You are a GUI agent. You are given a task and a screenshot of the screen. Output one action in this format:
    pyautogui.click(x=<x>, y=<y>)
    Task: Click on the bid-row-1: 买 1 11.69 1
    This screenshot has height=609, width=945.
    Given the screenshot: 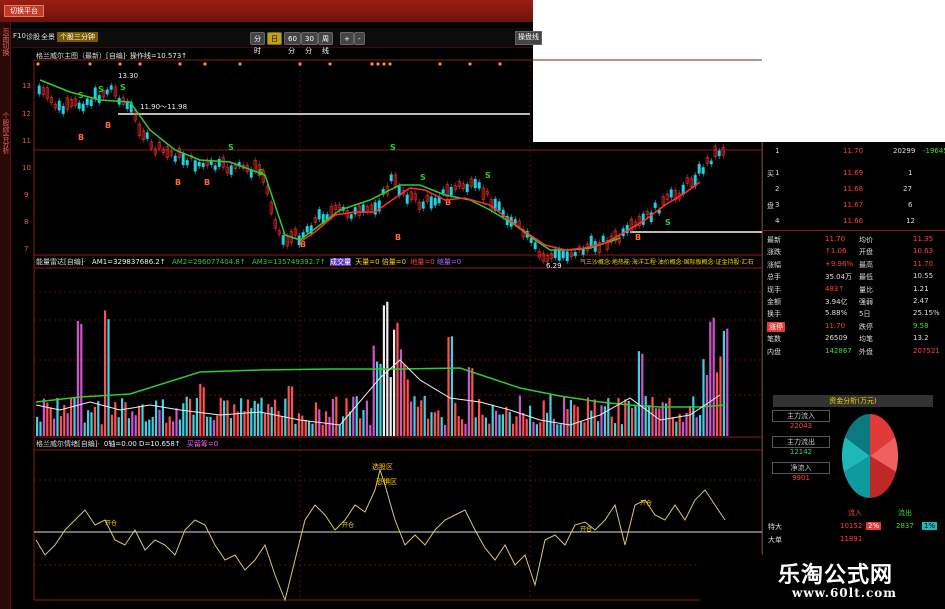 What is the action you would take?
    pyautogui.click(x=854, y=173)
    